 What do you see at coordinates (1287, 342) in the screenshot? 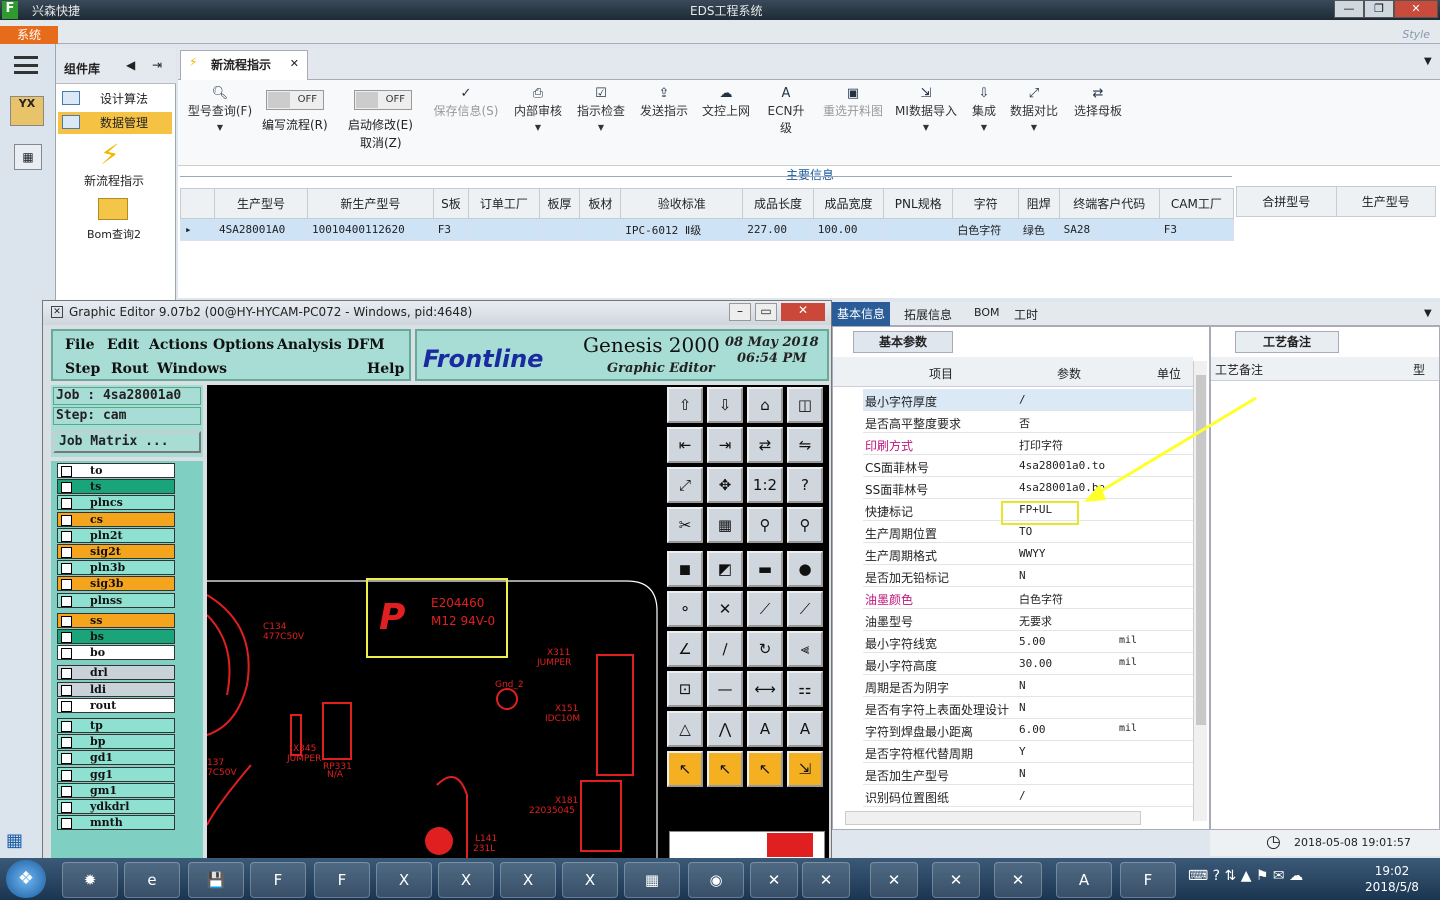
I see `tab-process-notes: 工艺备注` at bounding box center [1287, 342].